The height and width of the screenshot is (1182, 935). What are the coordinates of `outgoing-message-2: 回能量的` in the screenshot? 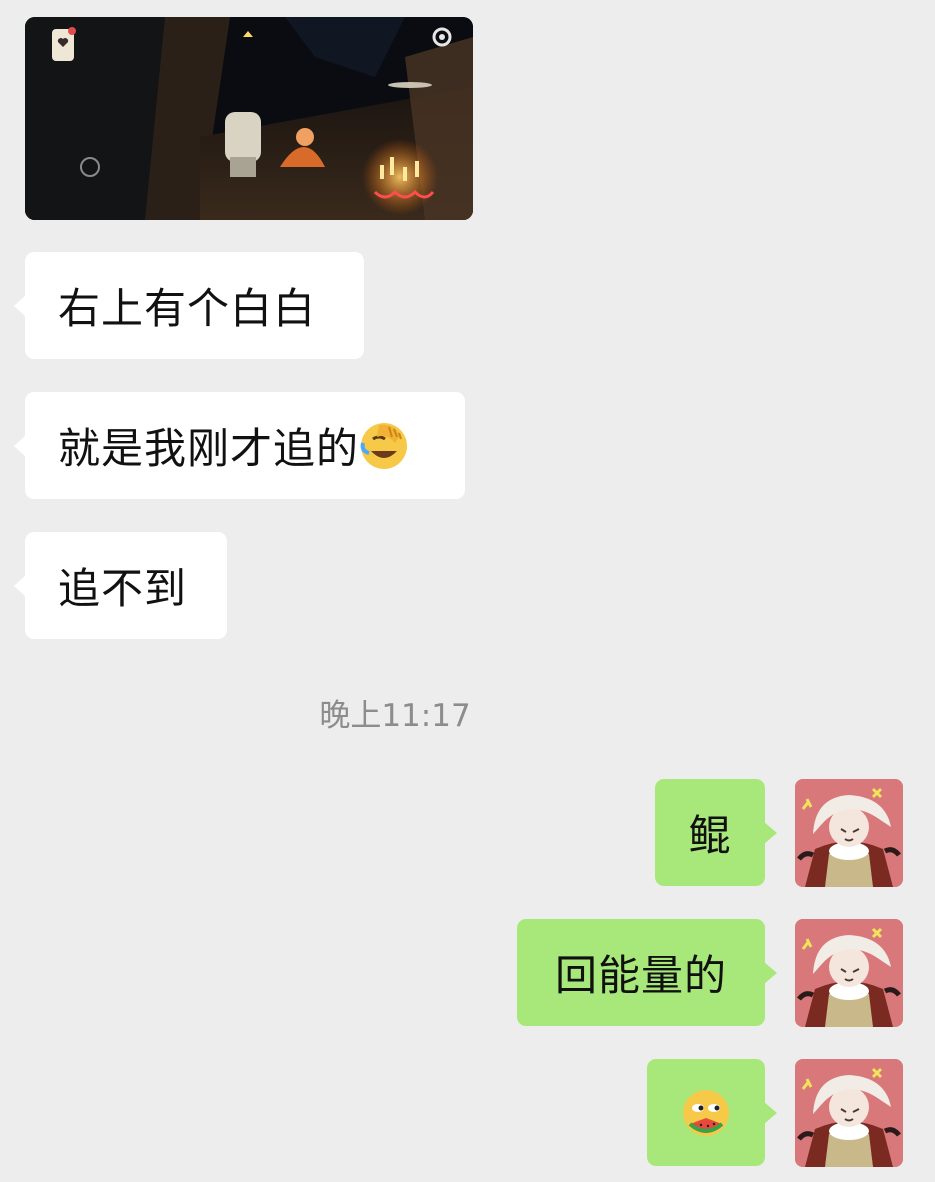 It's located at (647, 972).